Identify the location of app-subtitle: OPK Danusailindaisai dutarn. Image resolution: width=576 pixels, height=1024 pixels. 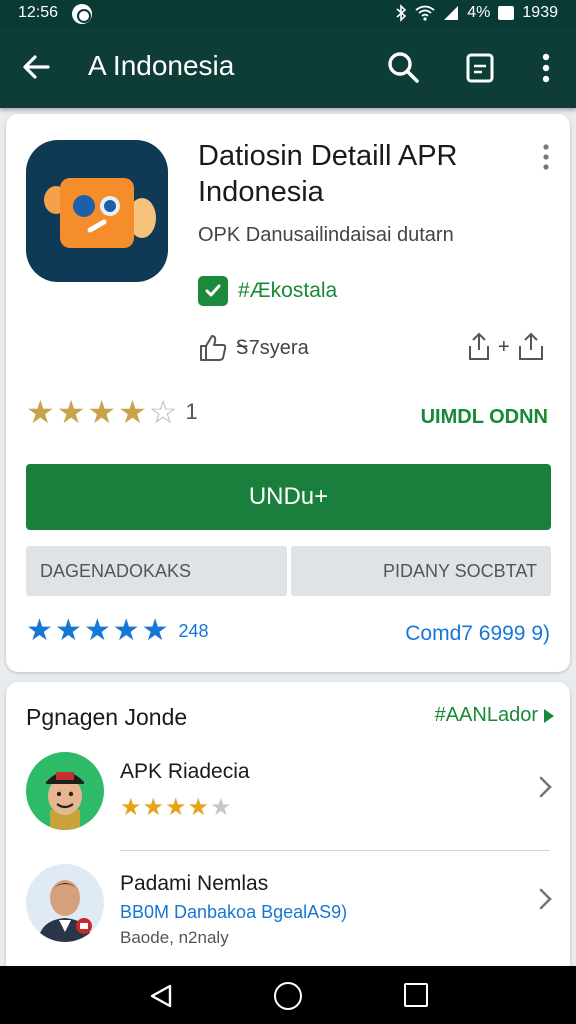
(326, 235).